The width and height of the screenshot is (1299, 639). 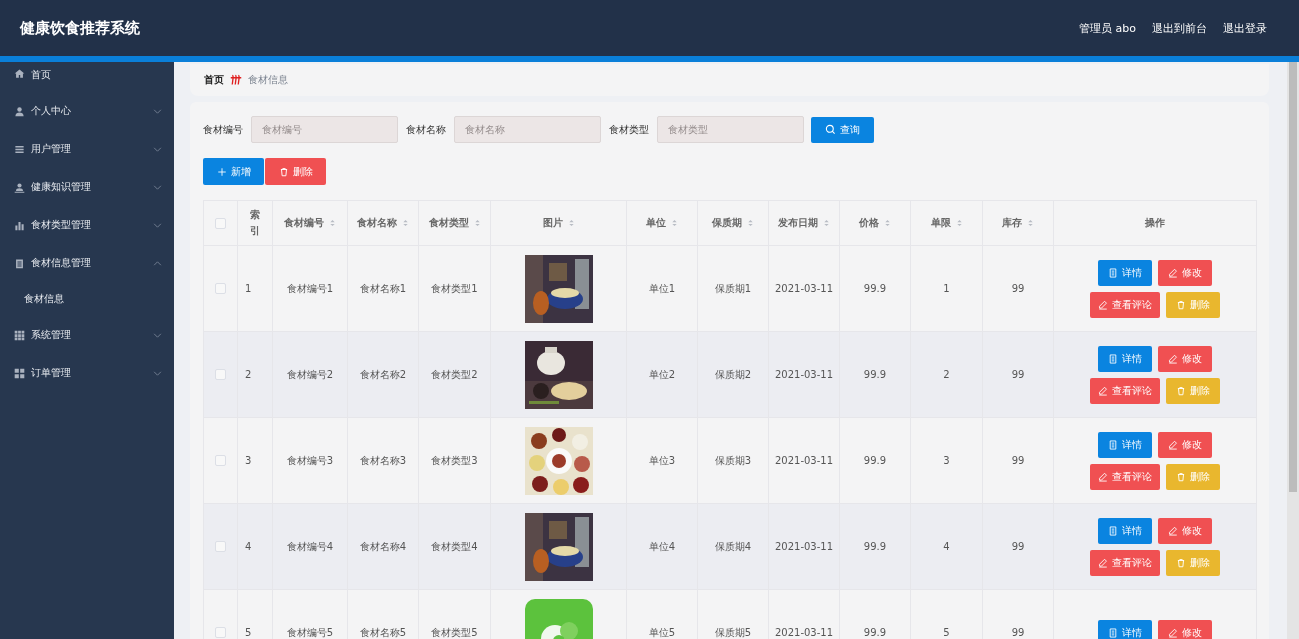 I want to click on table-cell: 食材编号3, so click(x=310, y=460).